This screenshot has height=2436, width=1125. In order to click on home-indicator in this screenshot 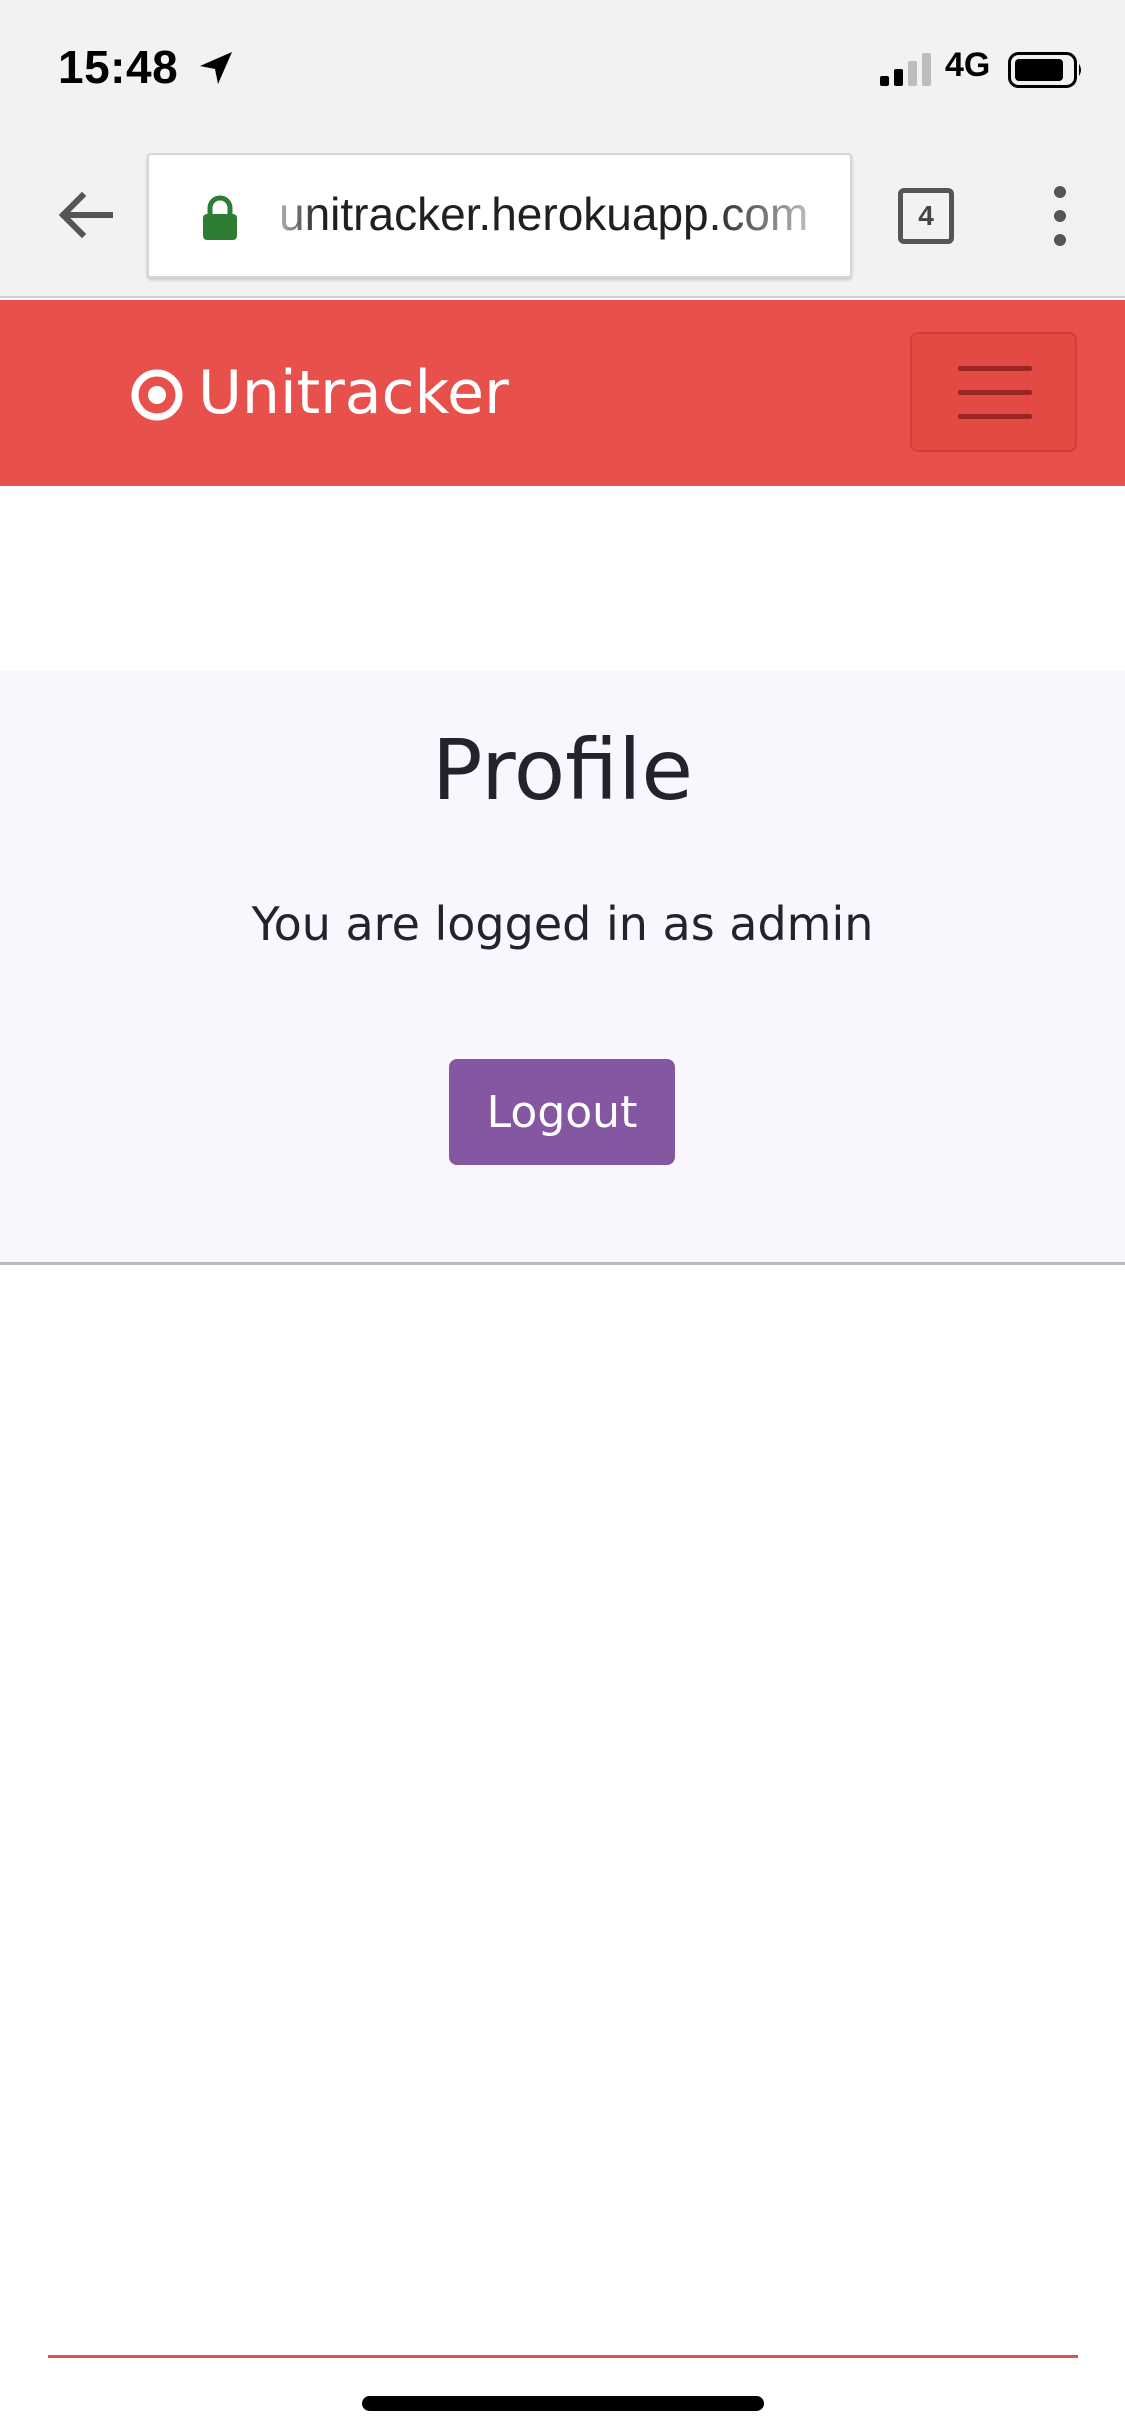, I will do `click(563, 2403)`.